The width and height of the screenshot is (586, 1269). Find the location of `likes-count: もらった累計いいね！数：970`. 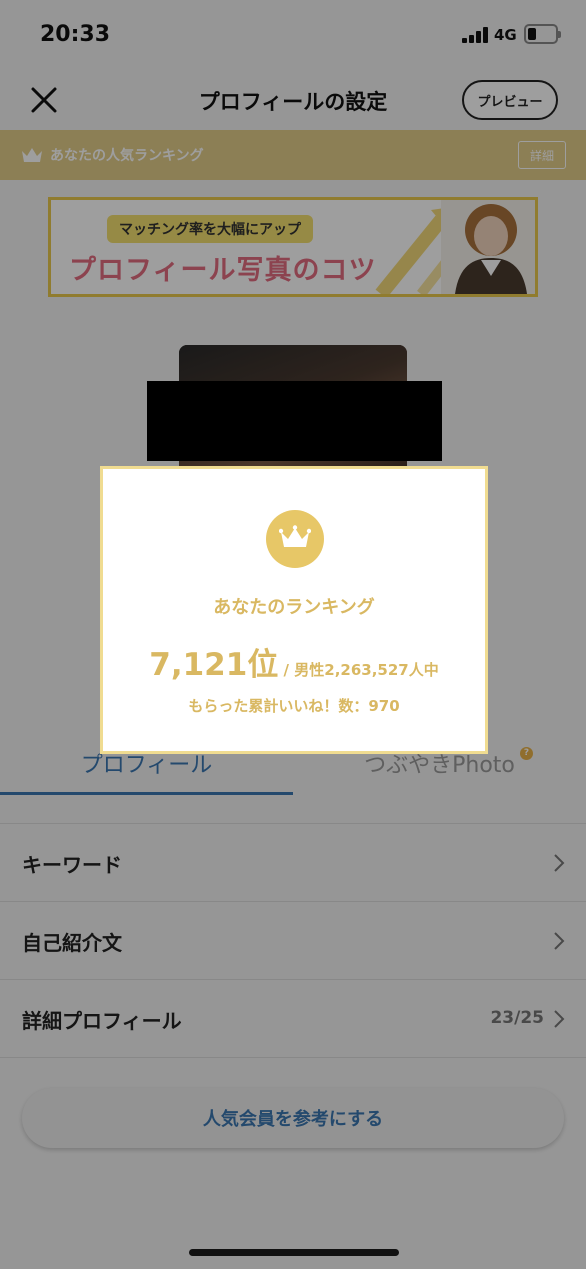

likes-count: もらった累計いいね！数：970 is located at coordinates (294, 706).